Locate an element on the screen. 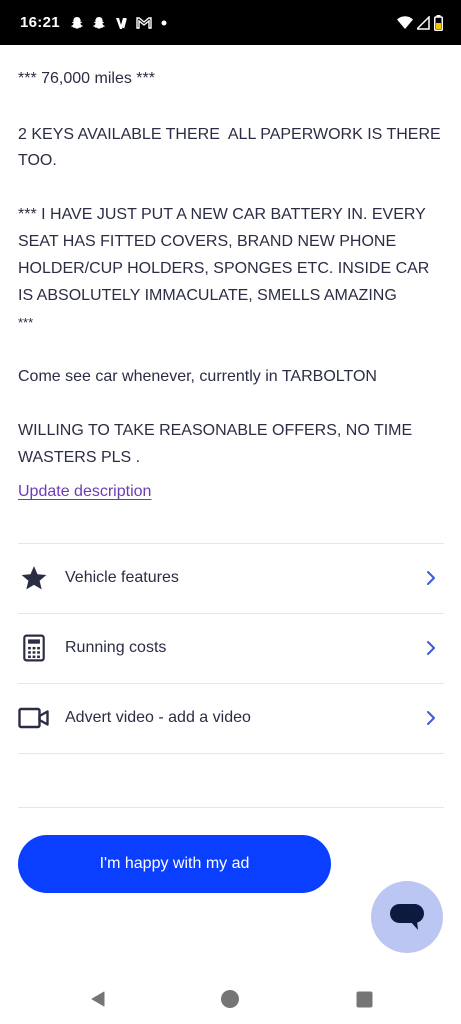 This screenshot has height=1024, width=461. notification-icons is located at coordinates (119, 23).